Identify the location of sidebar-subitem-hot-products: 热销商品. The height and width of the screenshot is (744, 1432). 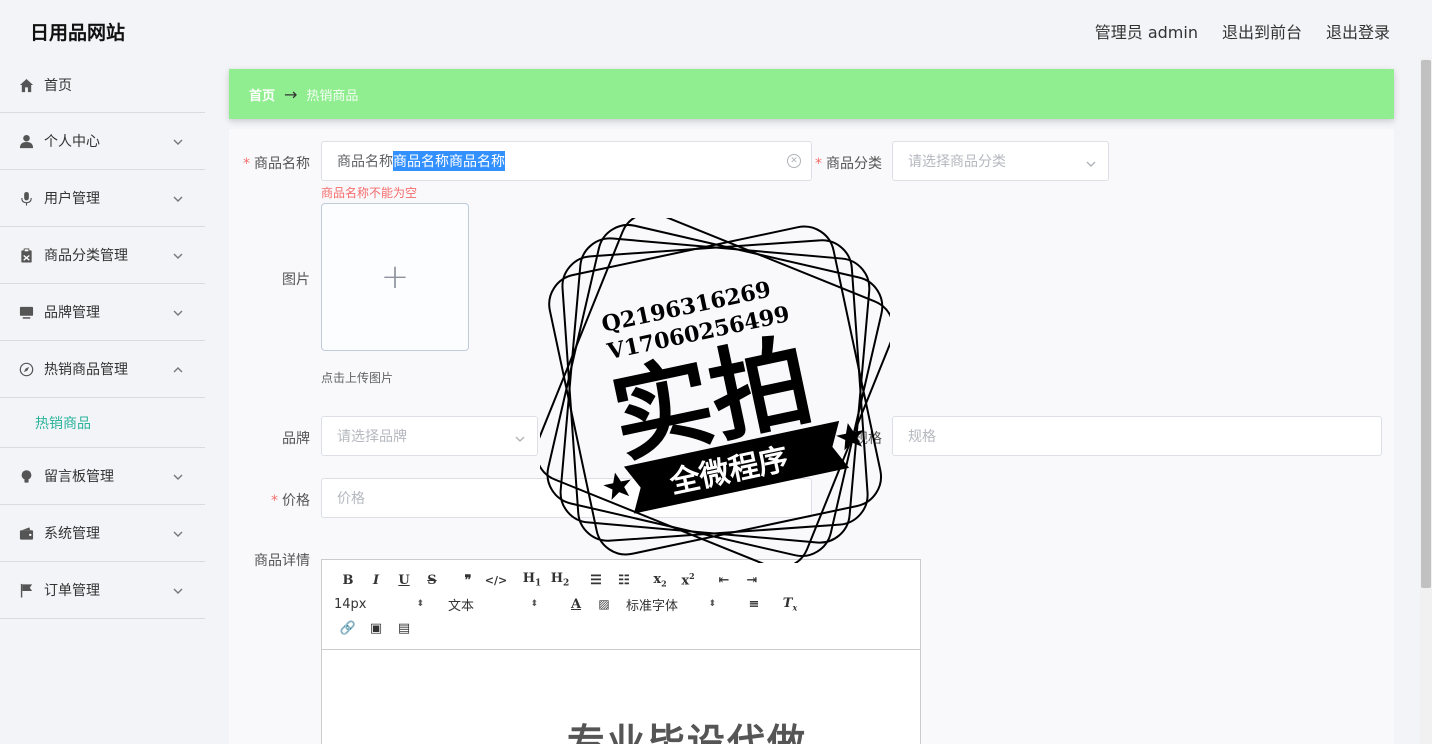
(102, 423).